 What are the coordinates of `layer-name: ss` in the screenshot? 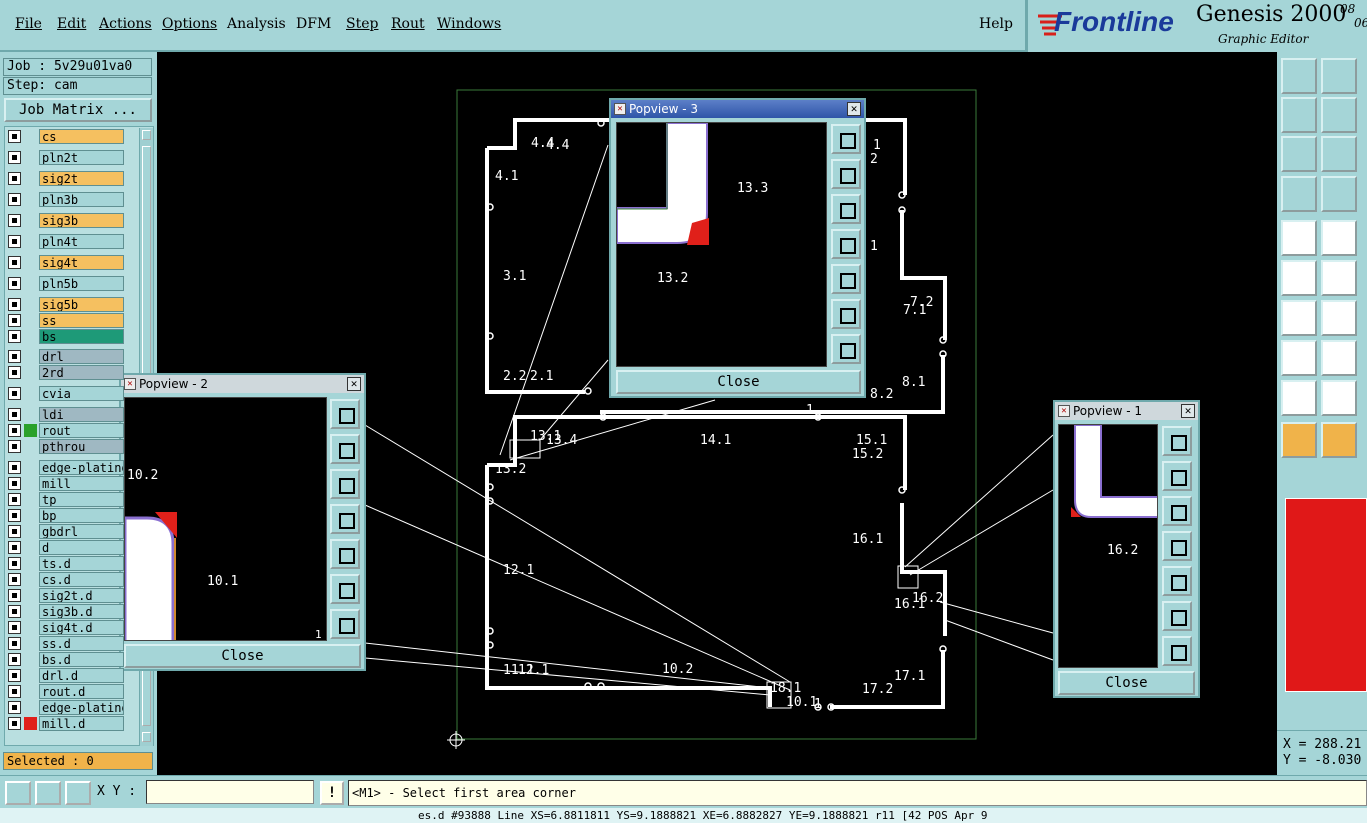 It's located at (81, 320).